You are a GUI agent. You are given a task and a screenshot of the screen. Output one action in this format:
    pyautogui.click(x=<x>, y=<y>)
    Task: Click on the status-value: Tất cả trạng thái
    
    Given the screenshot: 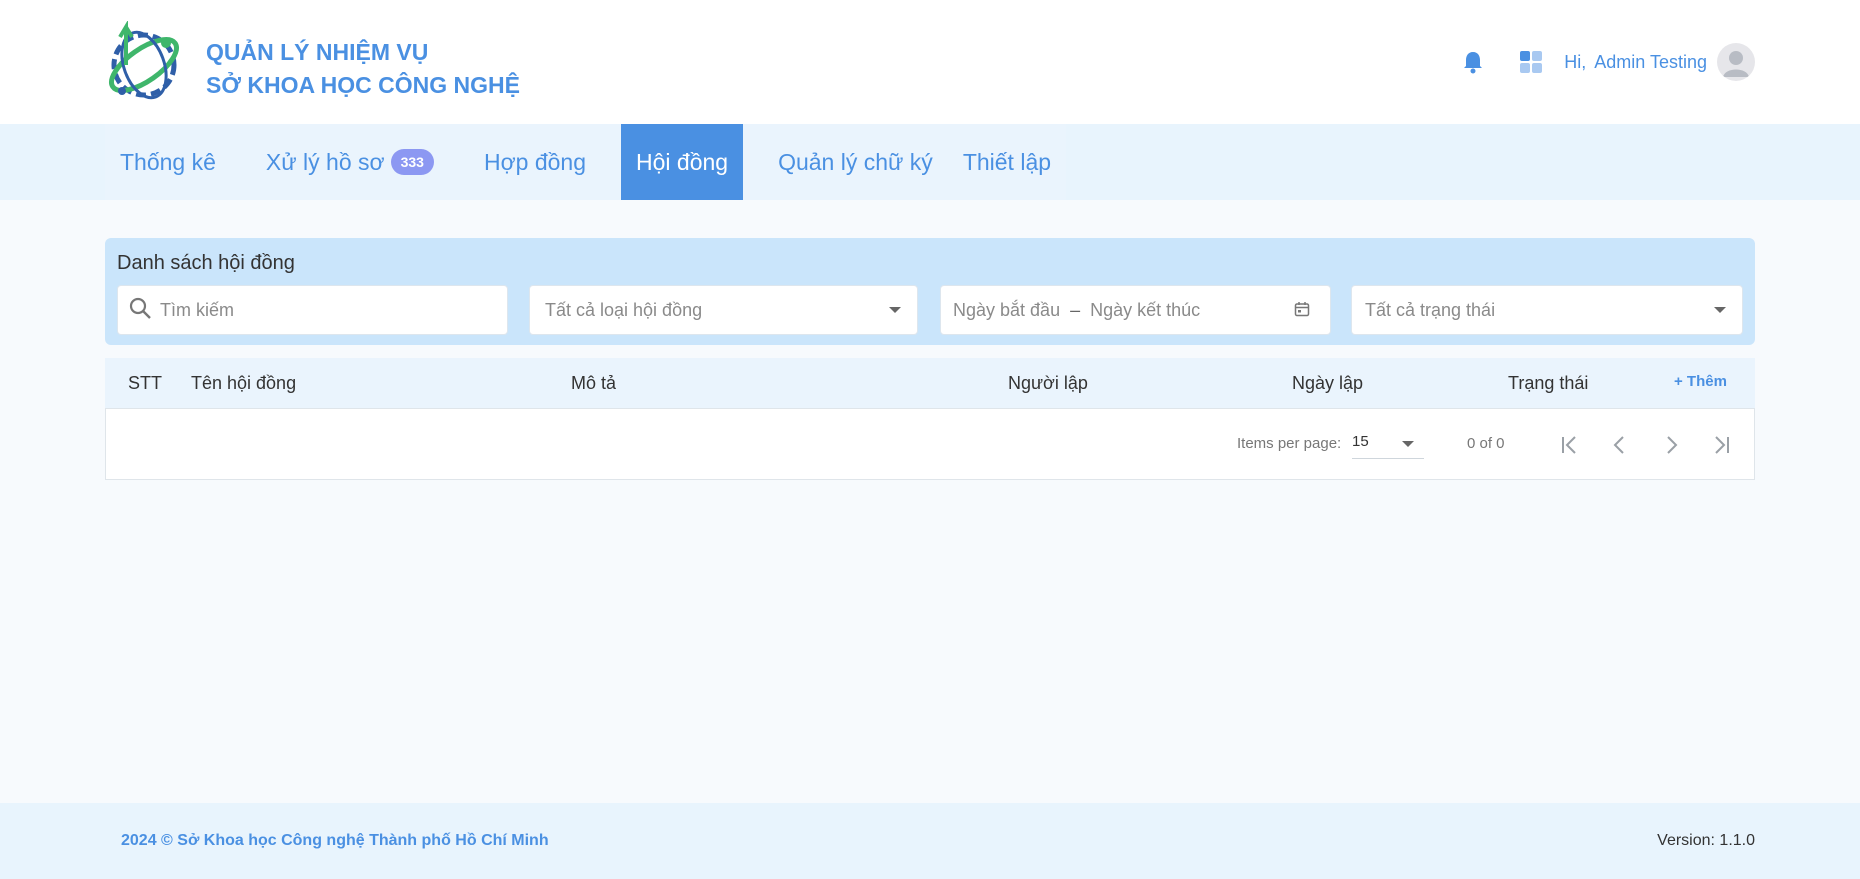 What is the action you would take?
    pyautogui.click(x=1430, y=309)
    